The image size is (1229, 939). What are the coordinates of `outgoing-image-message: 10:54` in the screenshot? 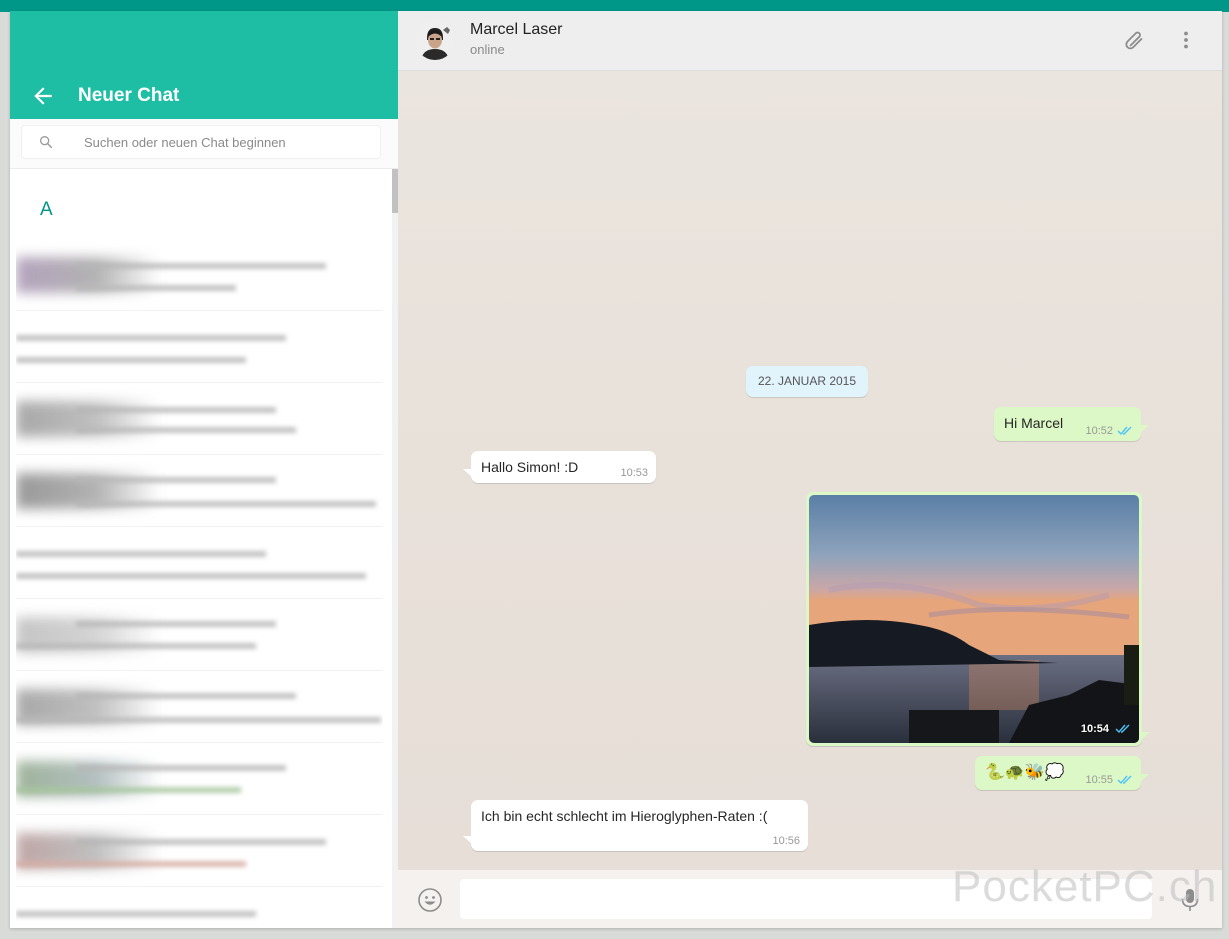 It's located at (978, 619).